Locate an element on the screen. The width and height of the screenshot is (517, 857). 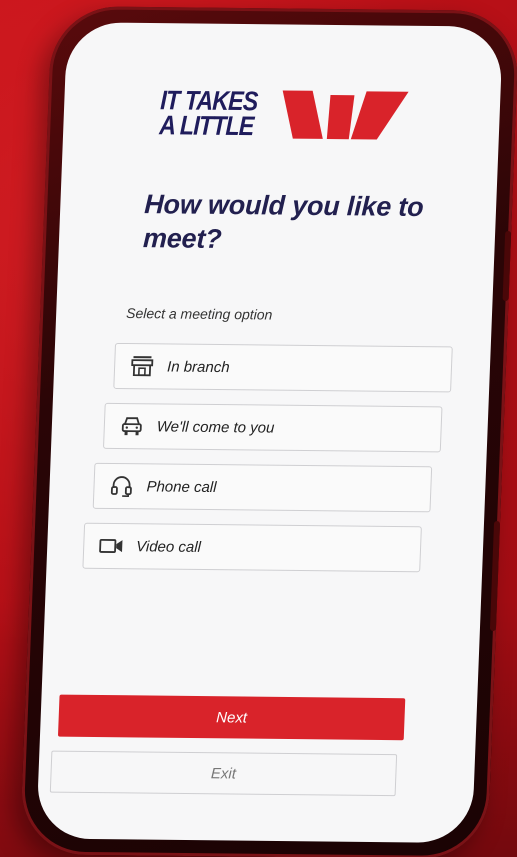
car-icon is located at coordinates (131, 426).